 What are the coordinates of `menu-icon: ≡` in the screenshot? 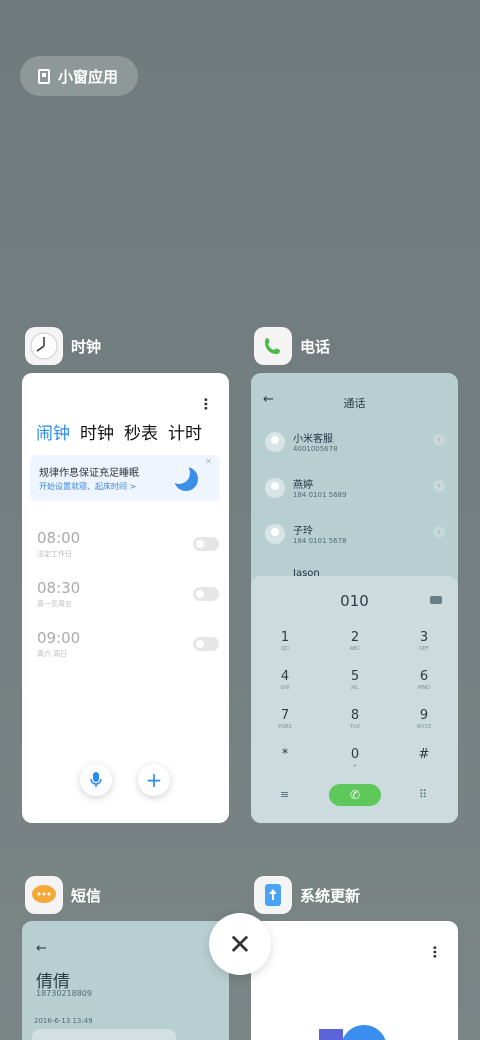 It's located at (284, 794).